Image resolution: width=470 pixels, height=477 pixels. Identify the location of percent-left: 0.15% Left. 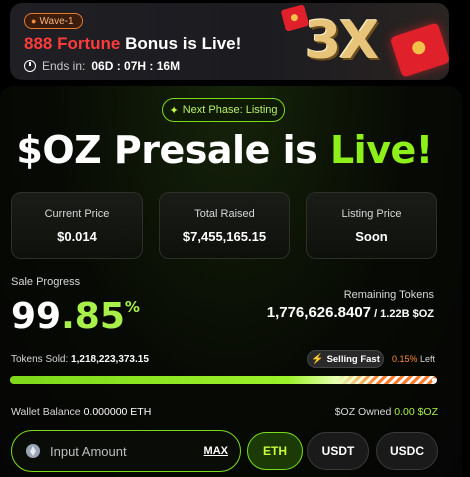
(413, 359).